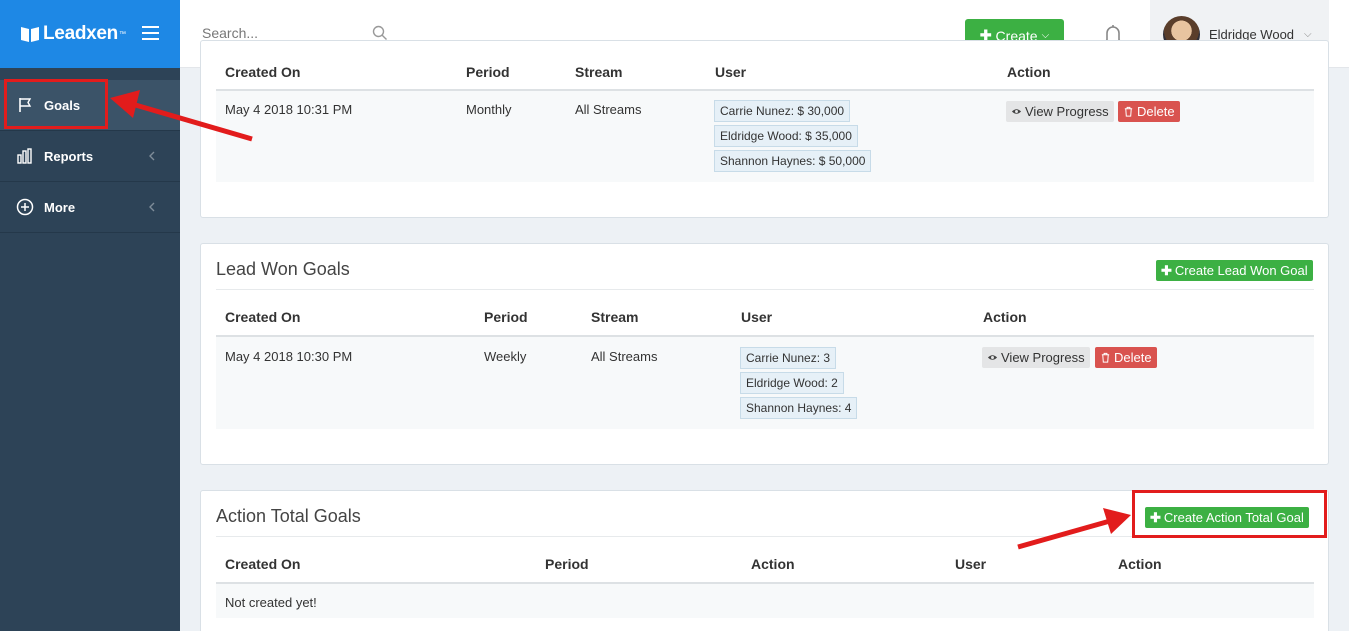 The image size is (1349, 631). I want to click on user-tag: Carrie Nunez: 3, so click(788, 358).